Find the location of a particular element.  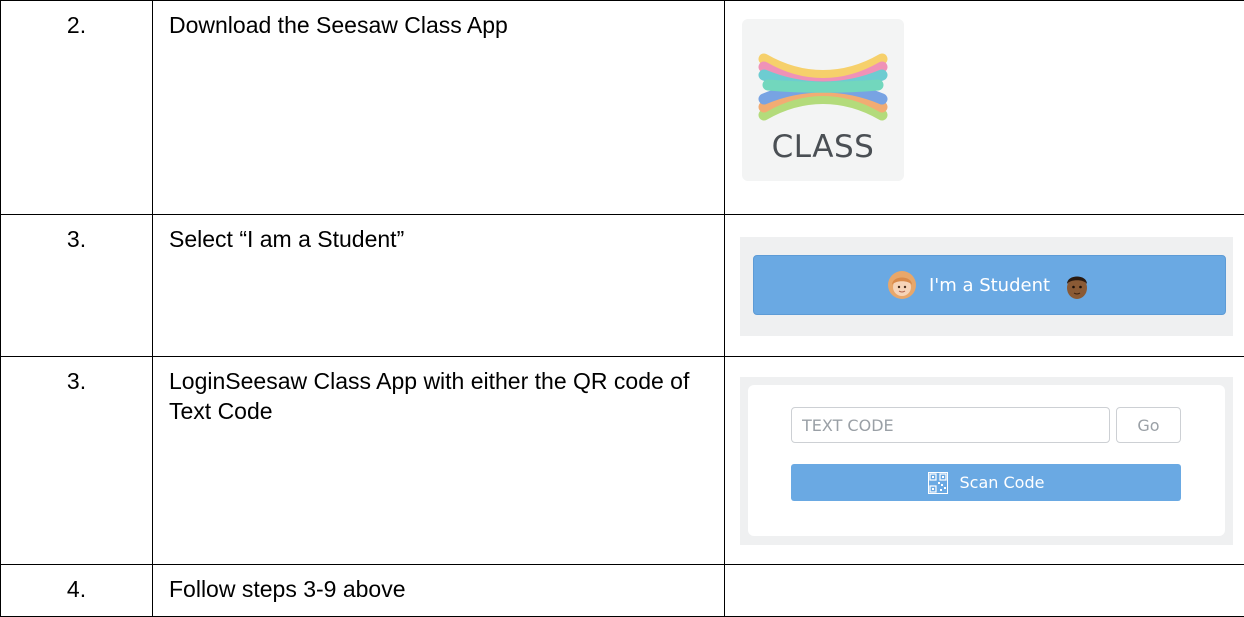

step-number: 2. is located at coordinates (76, 20).